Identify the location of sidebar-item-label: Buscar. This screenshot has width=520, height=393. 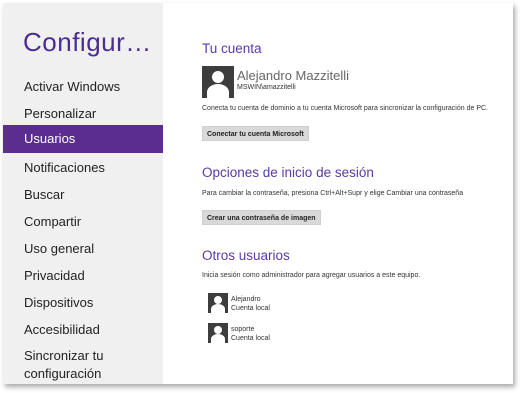
(44, 194).